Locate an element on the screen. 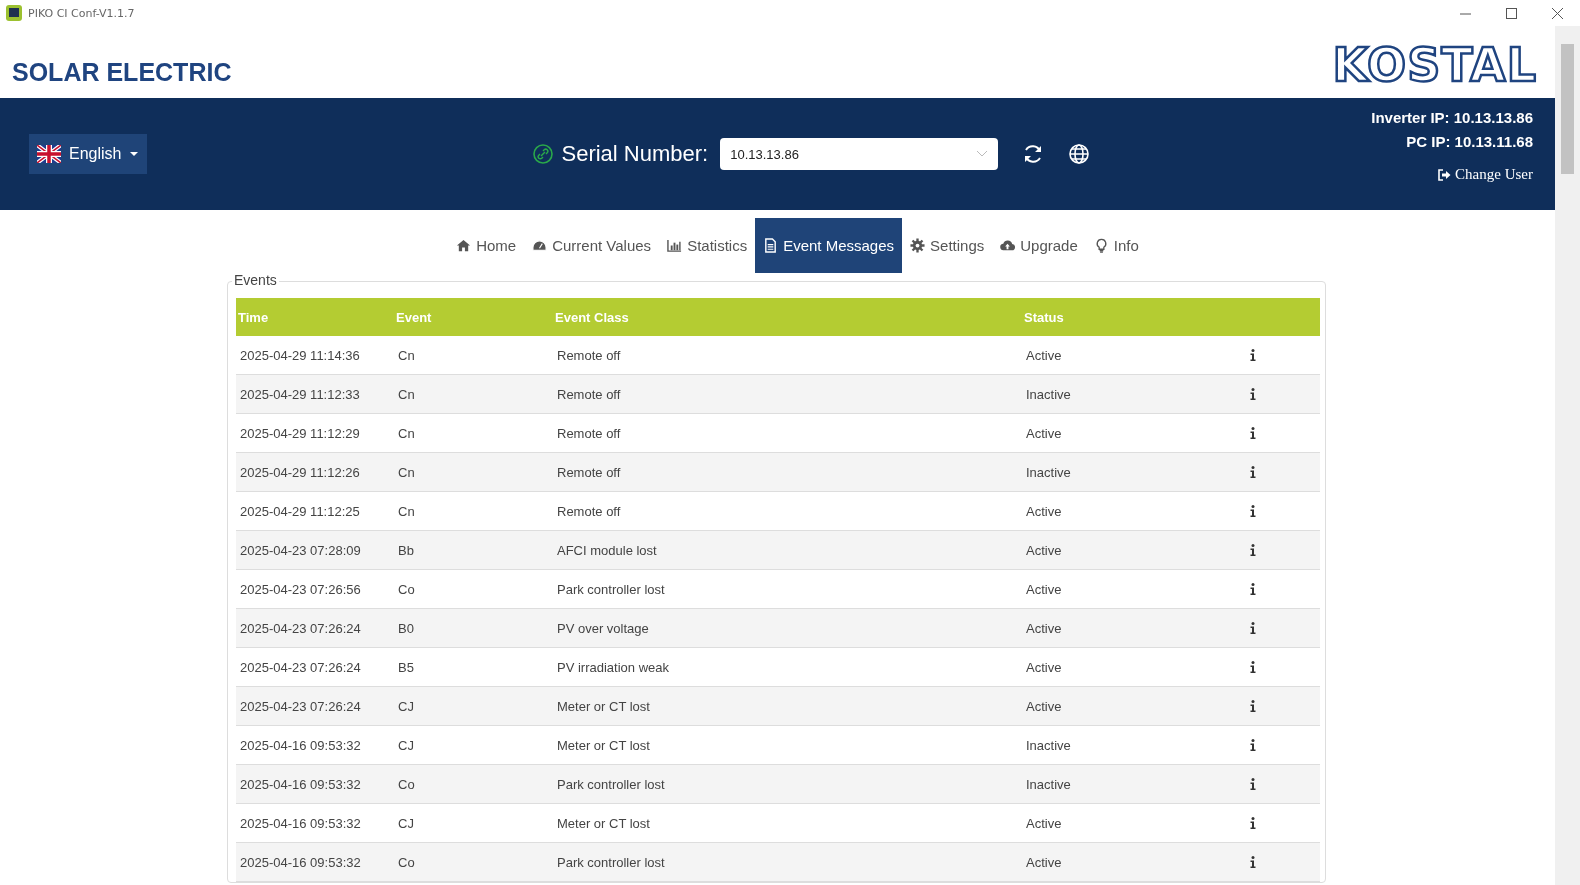 The width and height of the screenshot is (1580, 885). inverter-ip: Inverter IP: 10.13.13.86 is located at coordinates (1452, 118).